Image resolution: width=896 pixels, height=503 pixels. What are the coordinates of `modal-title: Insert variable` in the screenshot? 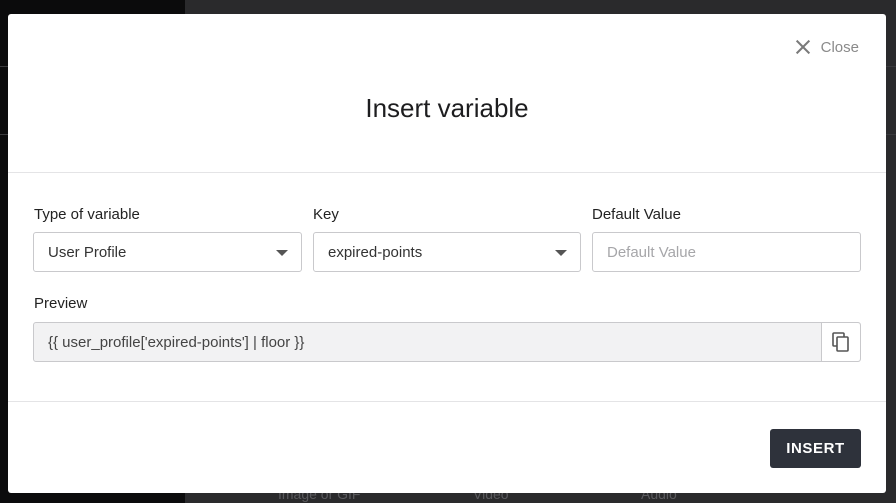 It's located at (447, 108).